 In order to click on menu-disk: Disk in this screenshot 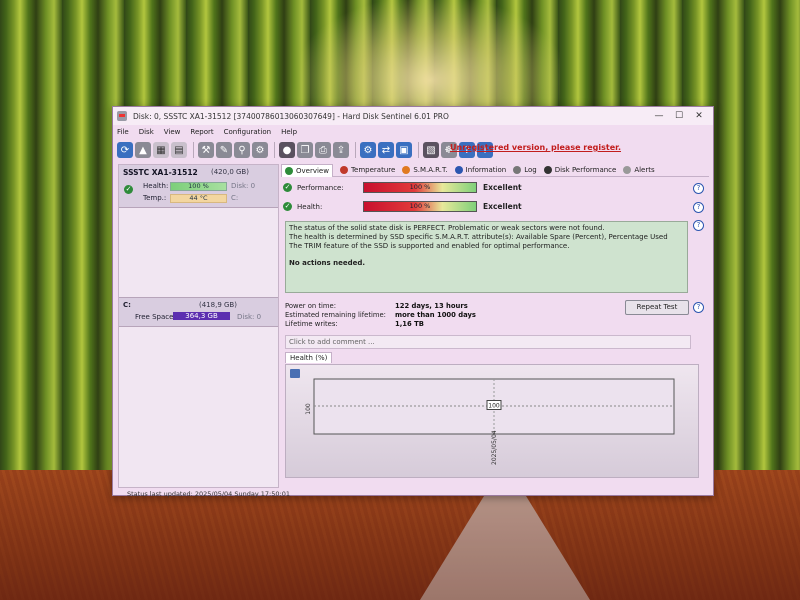, I will do `click(146, 132)`.